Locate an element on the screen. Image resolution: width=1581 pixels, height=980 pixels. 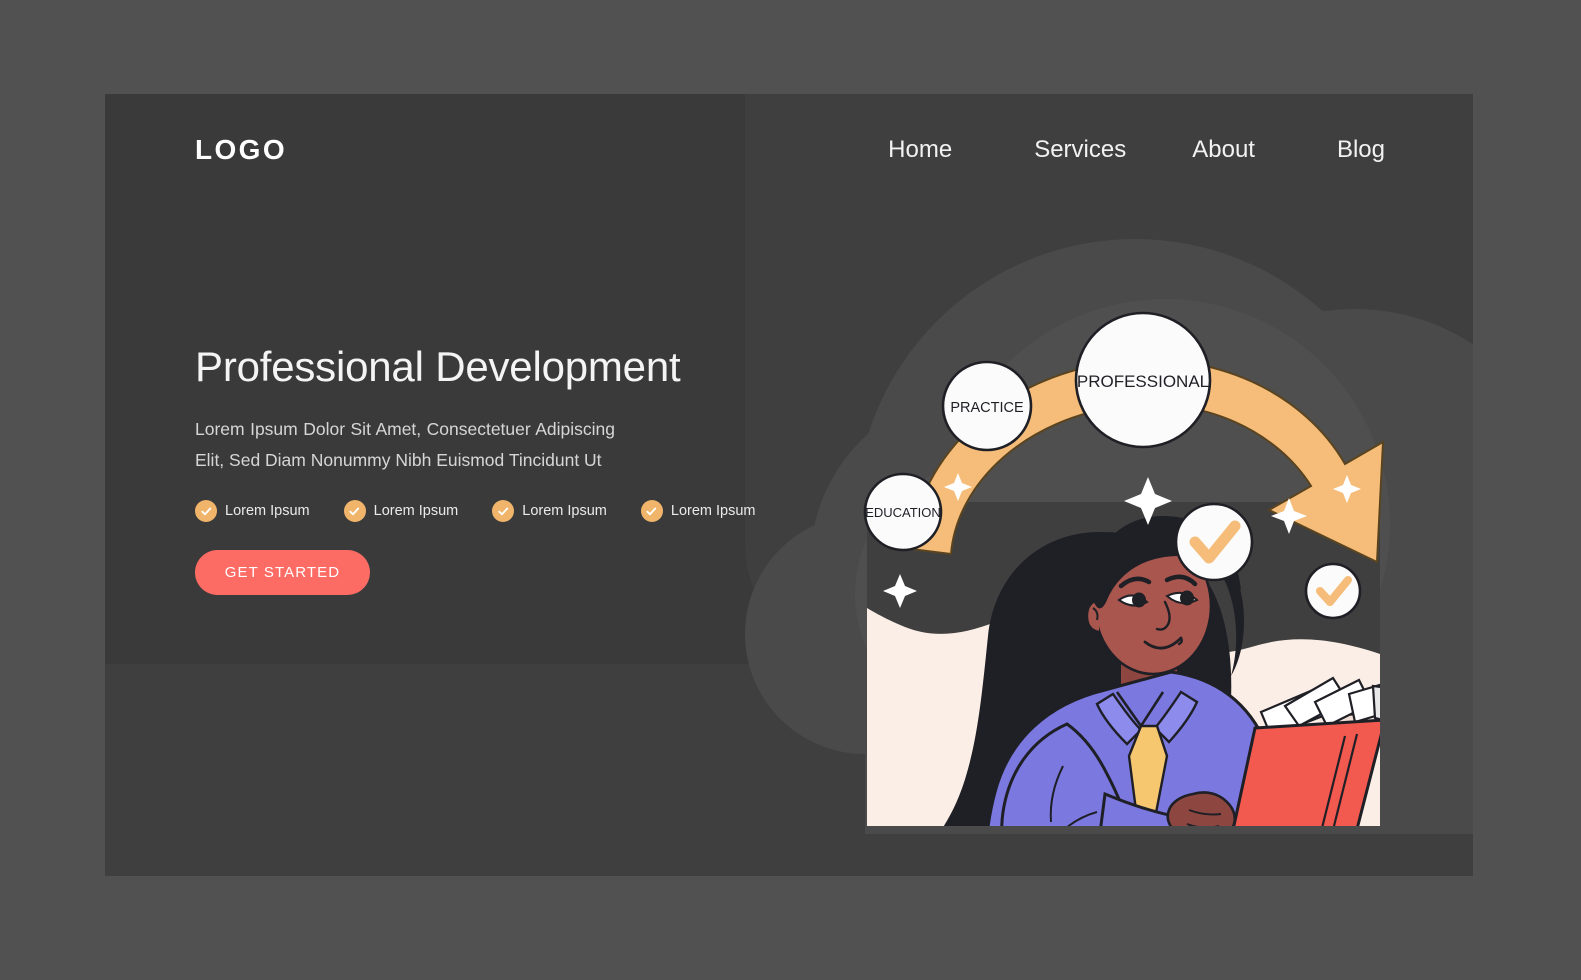
hair-back is located at coordinates (1087, 679).